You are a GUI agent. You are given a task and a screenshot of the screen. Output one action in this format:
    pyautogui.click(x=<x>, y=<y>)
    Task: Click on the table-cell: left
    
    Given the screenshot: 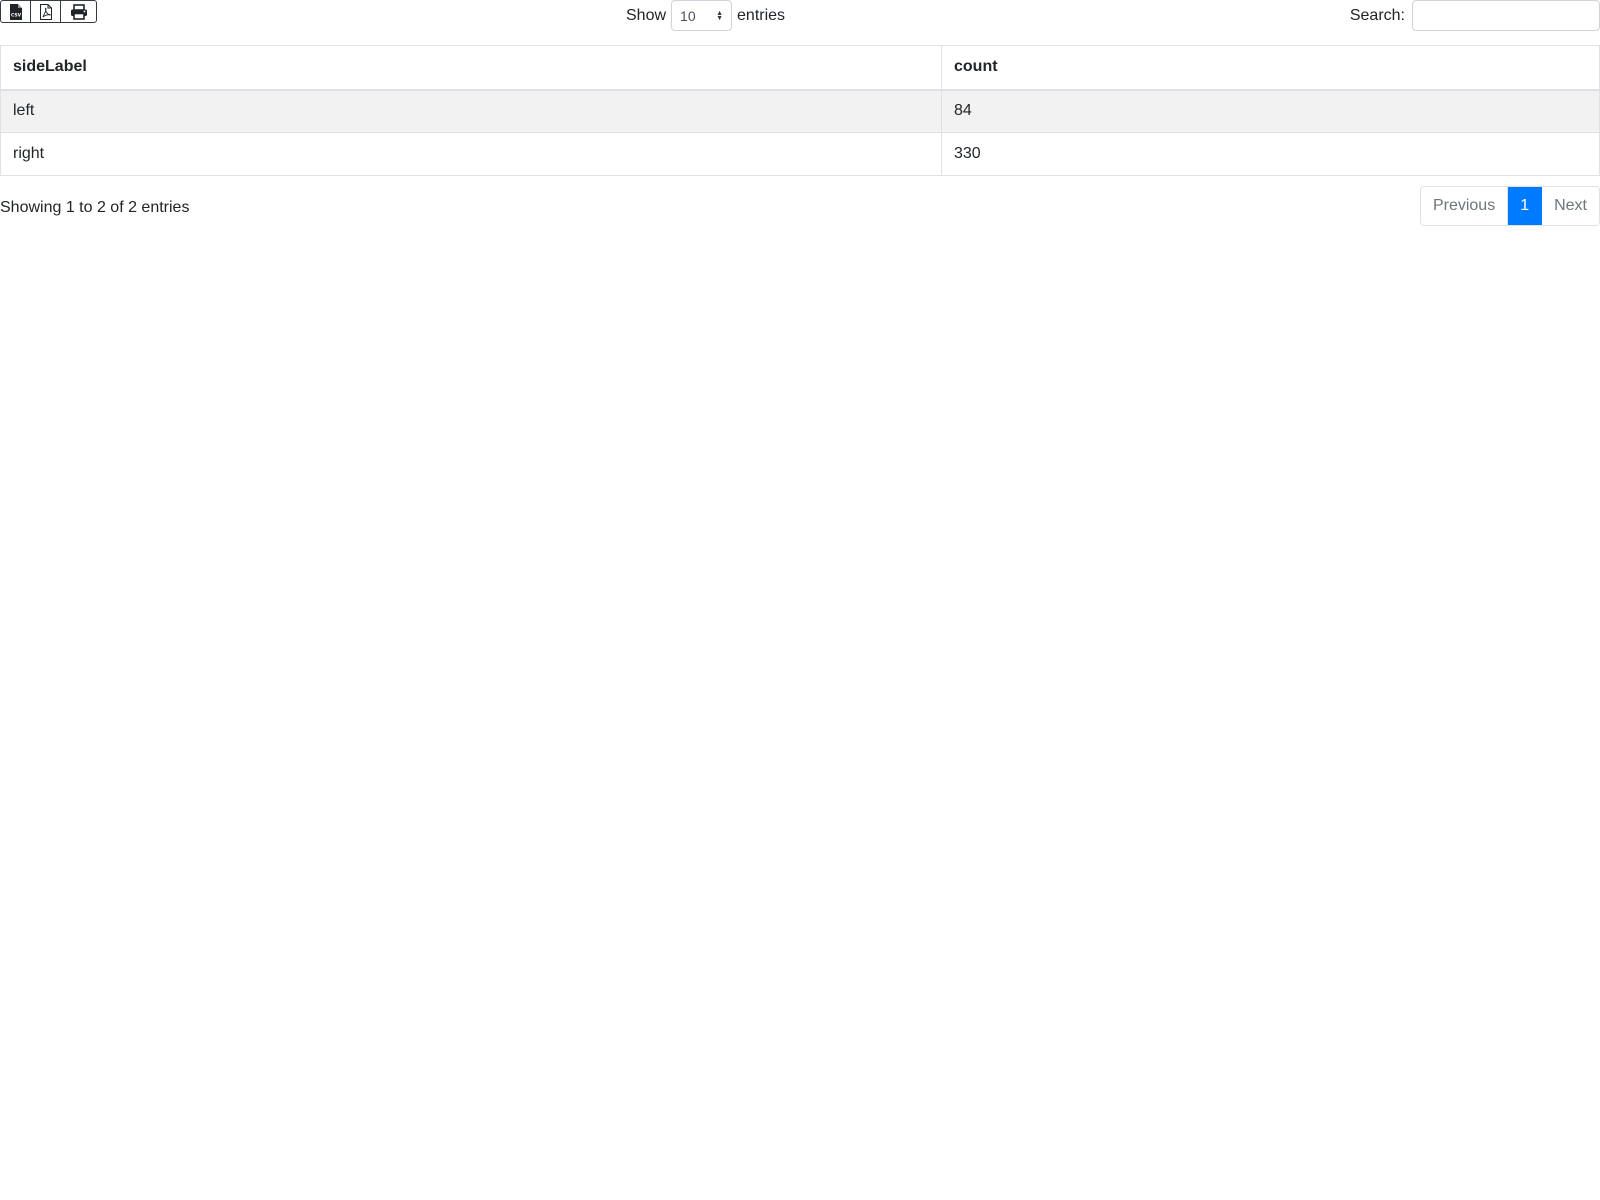 What is the action you would take?
    pyautogui.click(x=471, y=111)
    